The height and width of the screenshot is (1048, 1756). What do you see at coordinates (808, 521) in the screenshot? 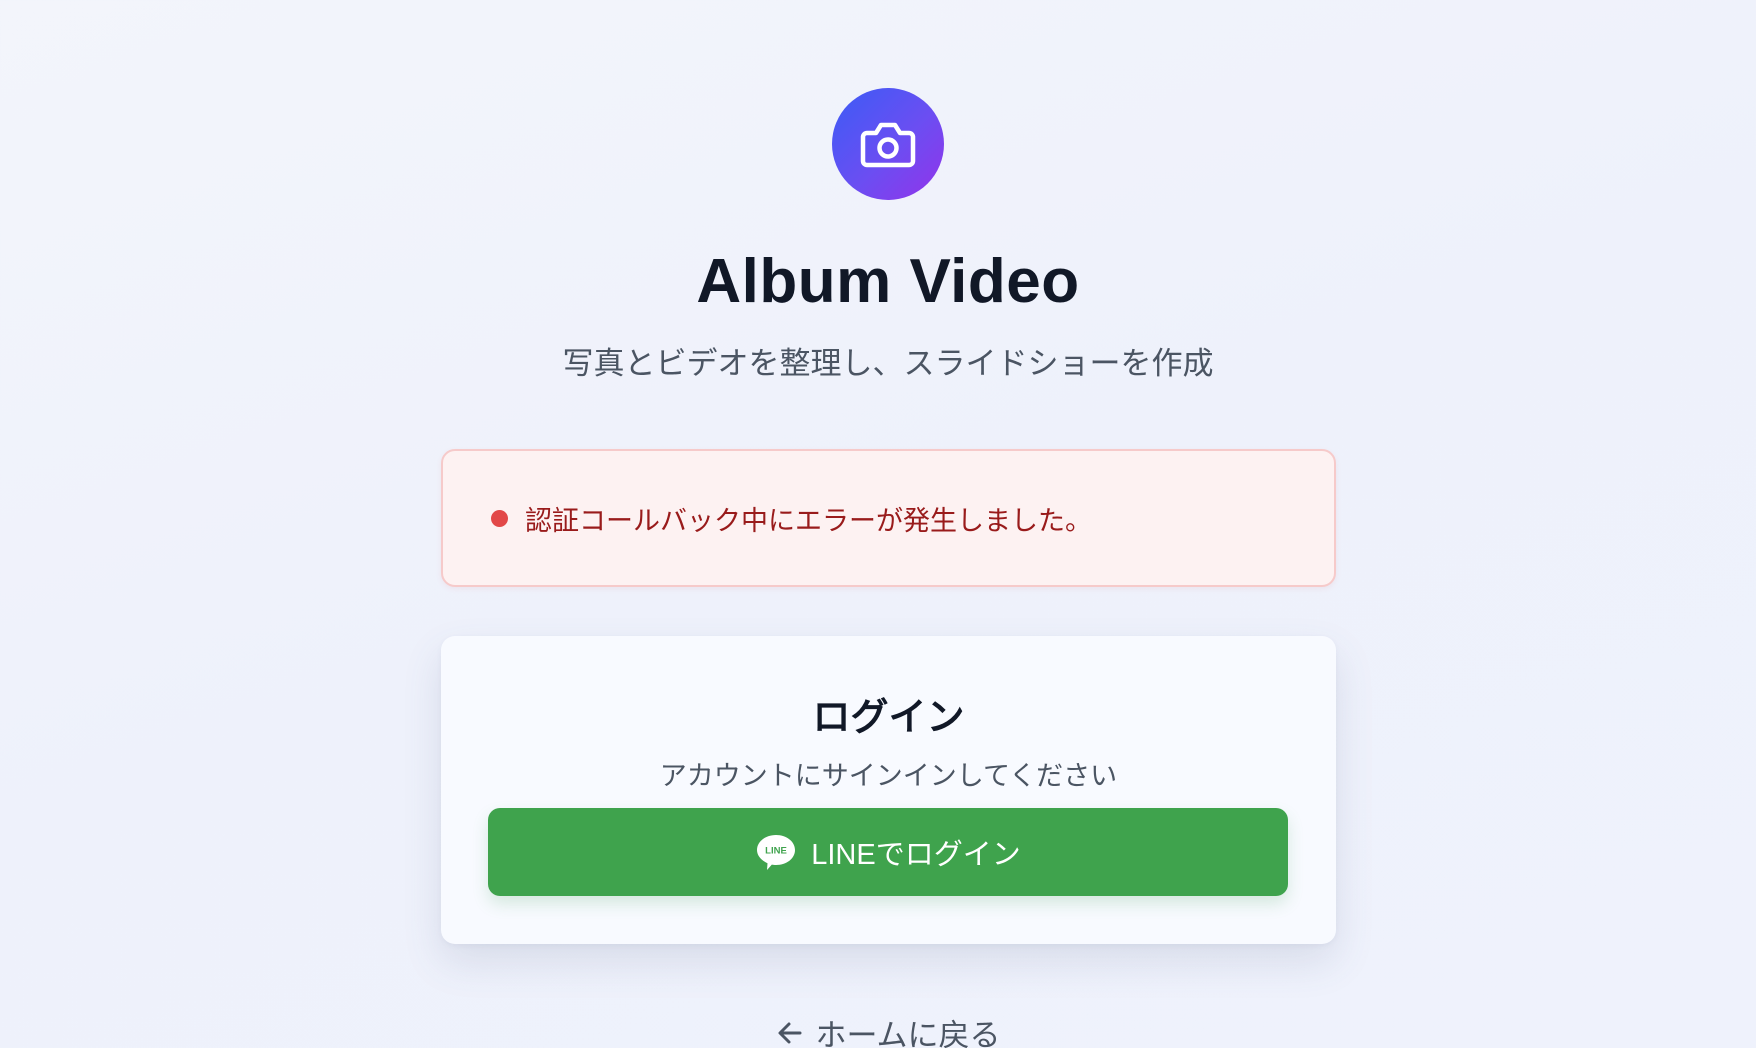
I see `error-message: 認証コールバック中にエラーが発生しました。` at bounding box center [808, 521].